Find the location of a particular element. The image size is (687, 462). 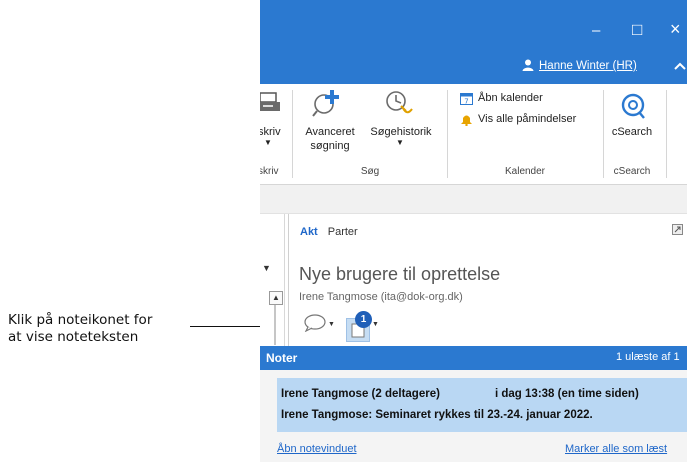

search-history-icon is located at coordinates (400, 106).